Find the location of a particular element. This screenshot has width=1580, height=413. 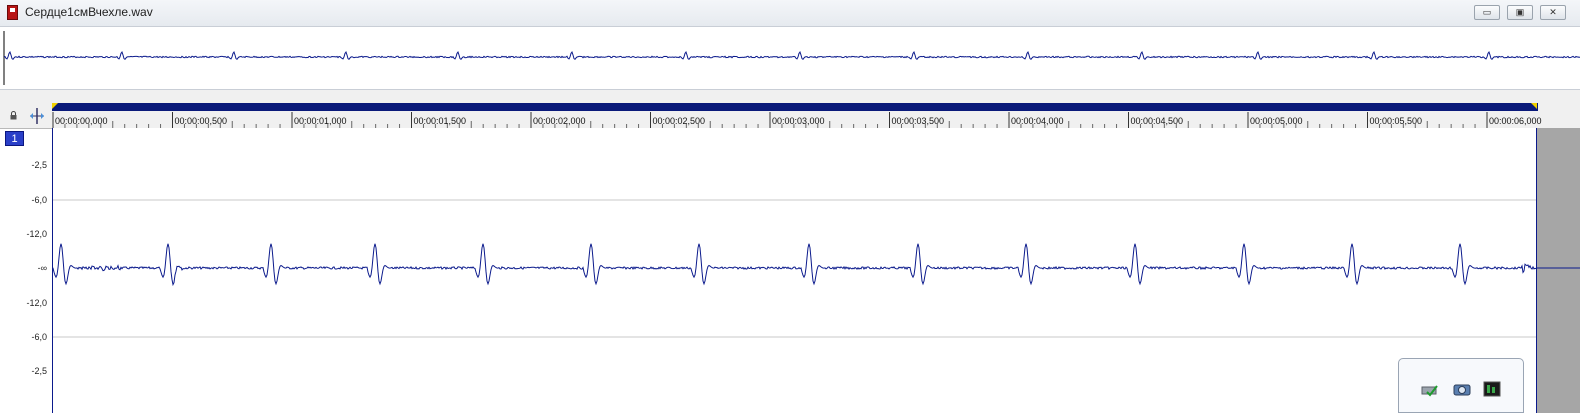

overview-waveform-svg is located at coordinates (791, 58).